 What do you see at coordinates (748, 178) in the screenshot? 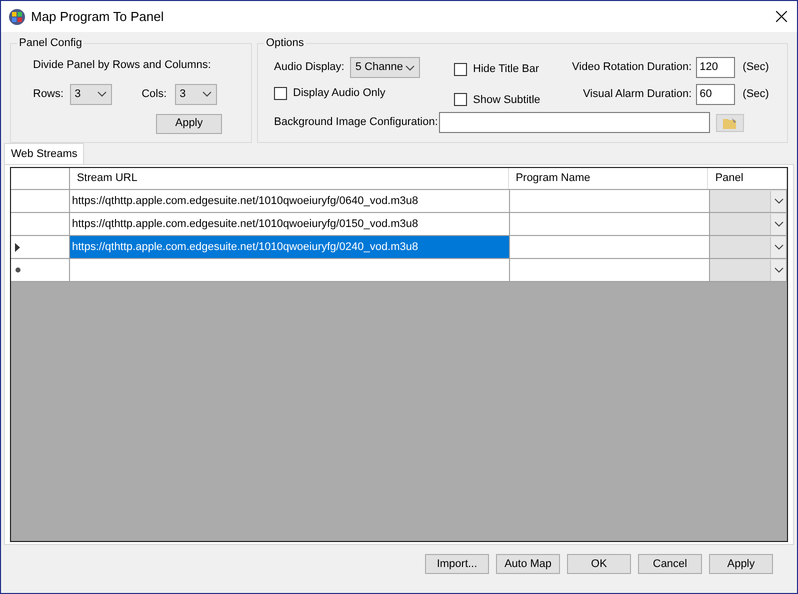
I see `column-header: Panel` at bounding box center [748, 178].